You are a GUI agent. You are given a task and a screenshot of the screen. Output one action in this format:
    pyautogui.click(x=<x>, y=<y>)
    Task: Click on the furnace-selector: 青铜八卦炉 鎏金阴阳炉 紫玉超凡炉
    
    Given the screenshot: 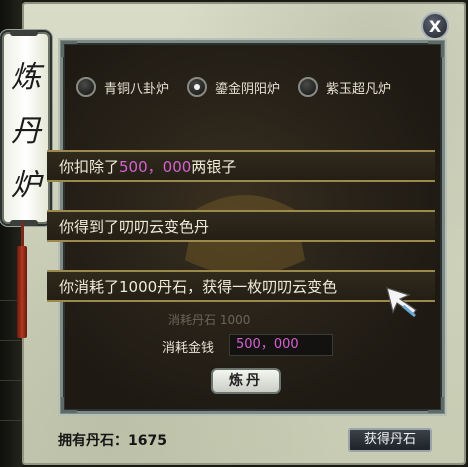 What is the action you would take?
    pyautogui.click(x=242, y=87)
    